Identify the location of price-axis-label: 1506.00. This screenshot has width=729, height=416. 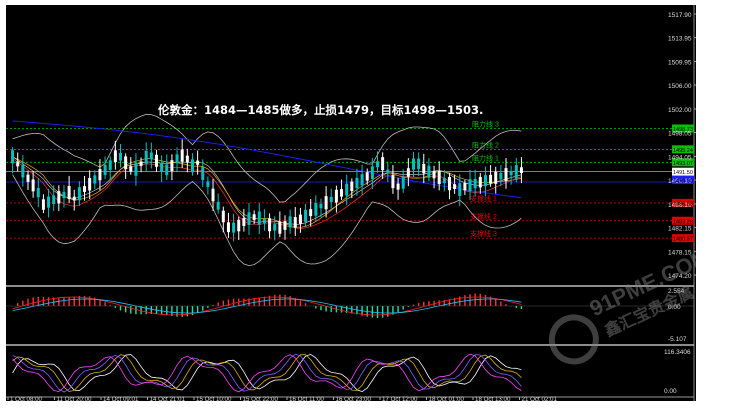
(680, 86).